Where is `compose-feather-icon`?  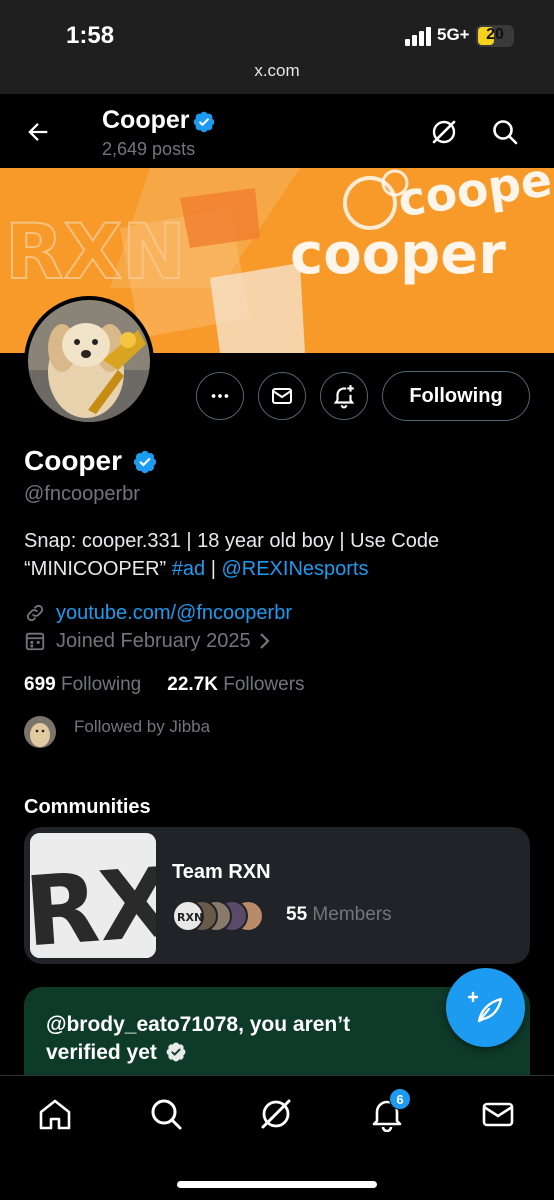 compose-feather-icon is located at coordinates (484, 1006).